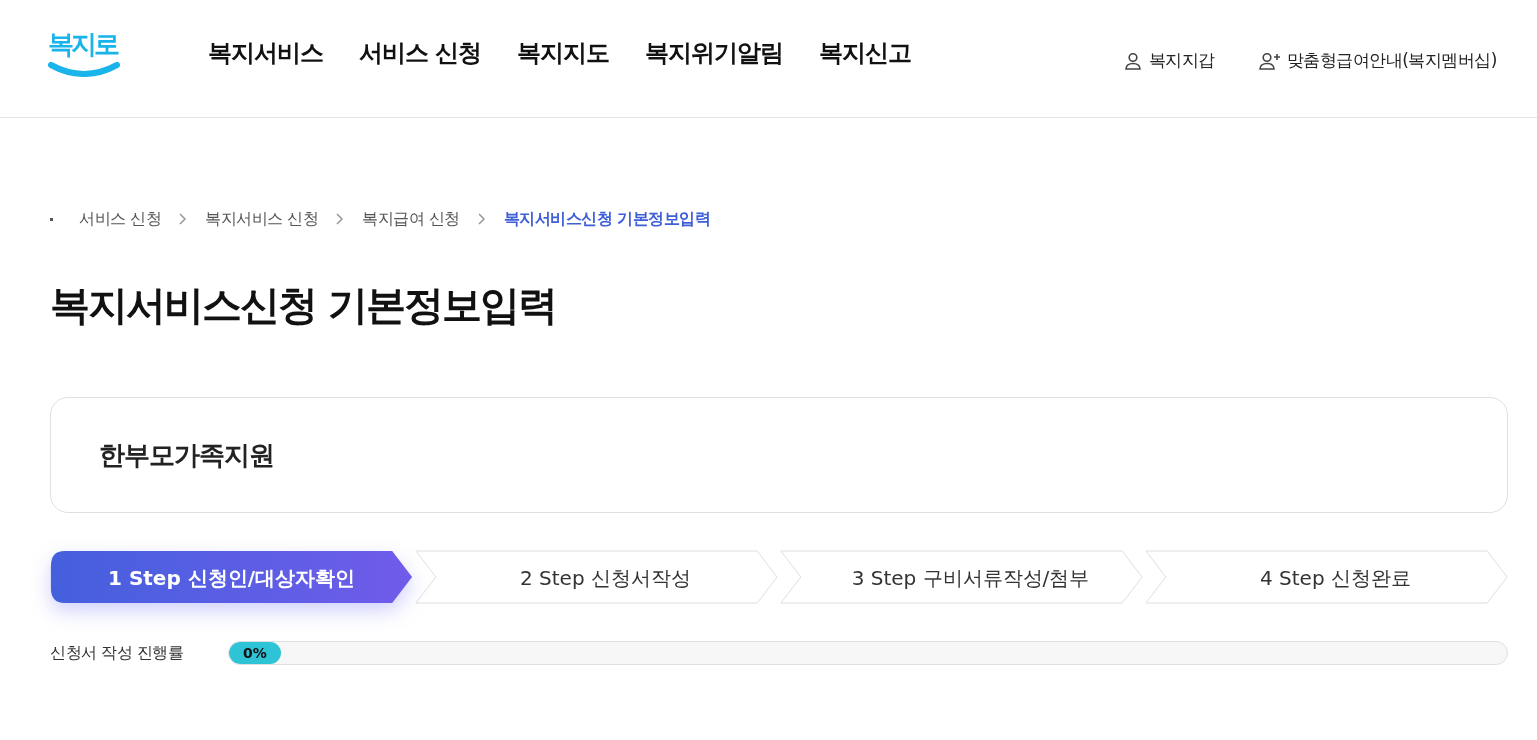 The width and height of the screenshot is (1537, 740). Describe the element at coordinates (303, 305) in the screenshot. I see `page-title: 복지서비스신청 기본정보입력` at that location.